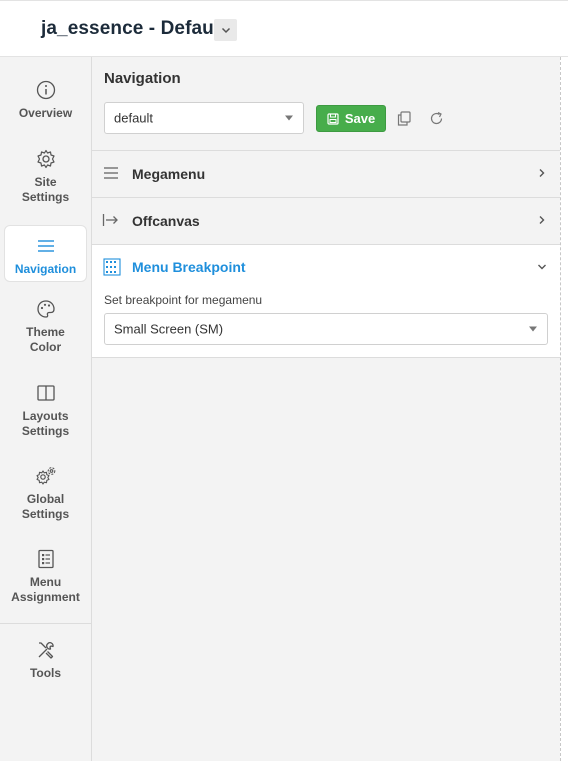  Describe the element at coordinates (45, 339) in the screenshot. I see `sidebar-item-label: Theme Color` at that location.